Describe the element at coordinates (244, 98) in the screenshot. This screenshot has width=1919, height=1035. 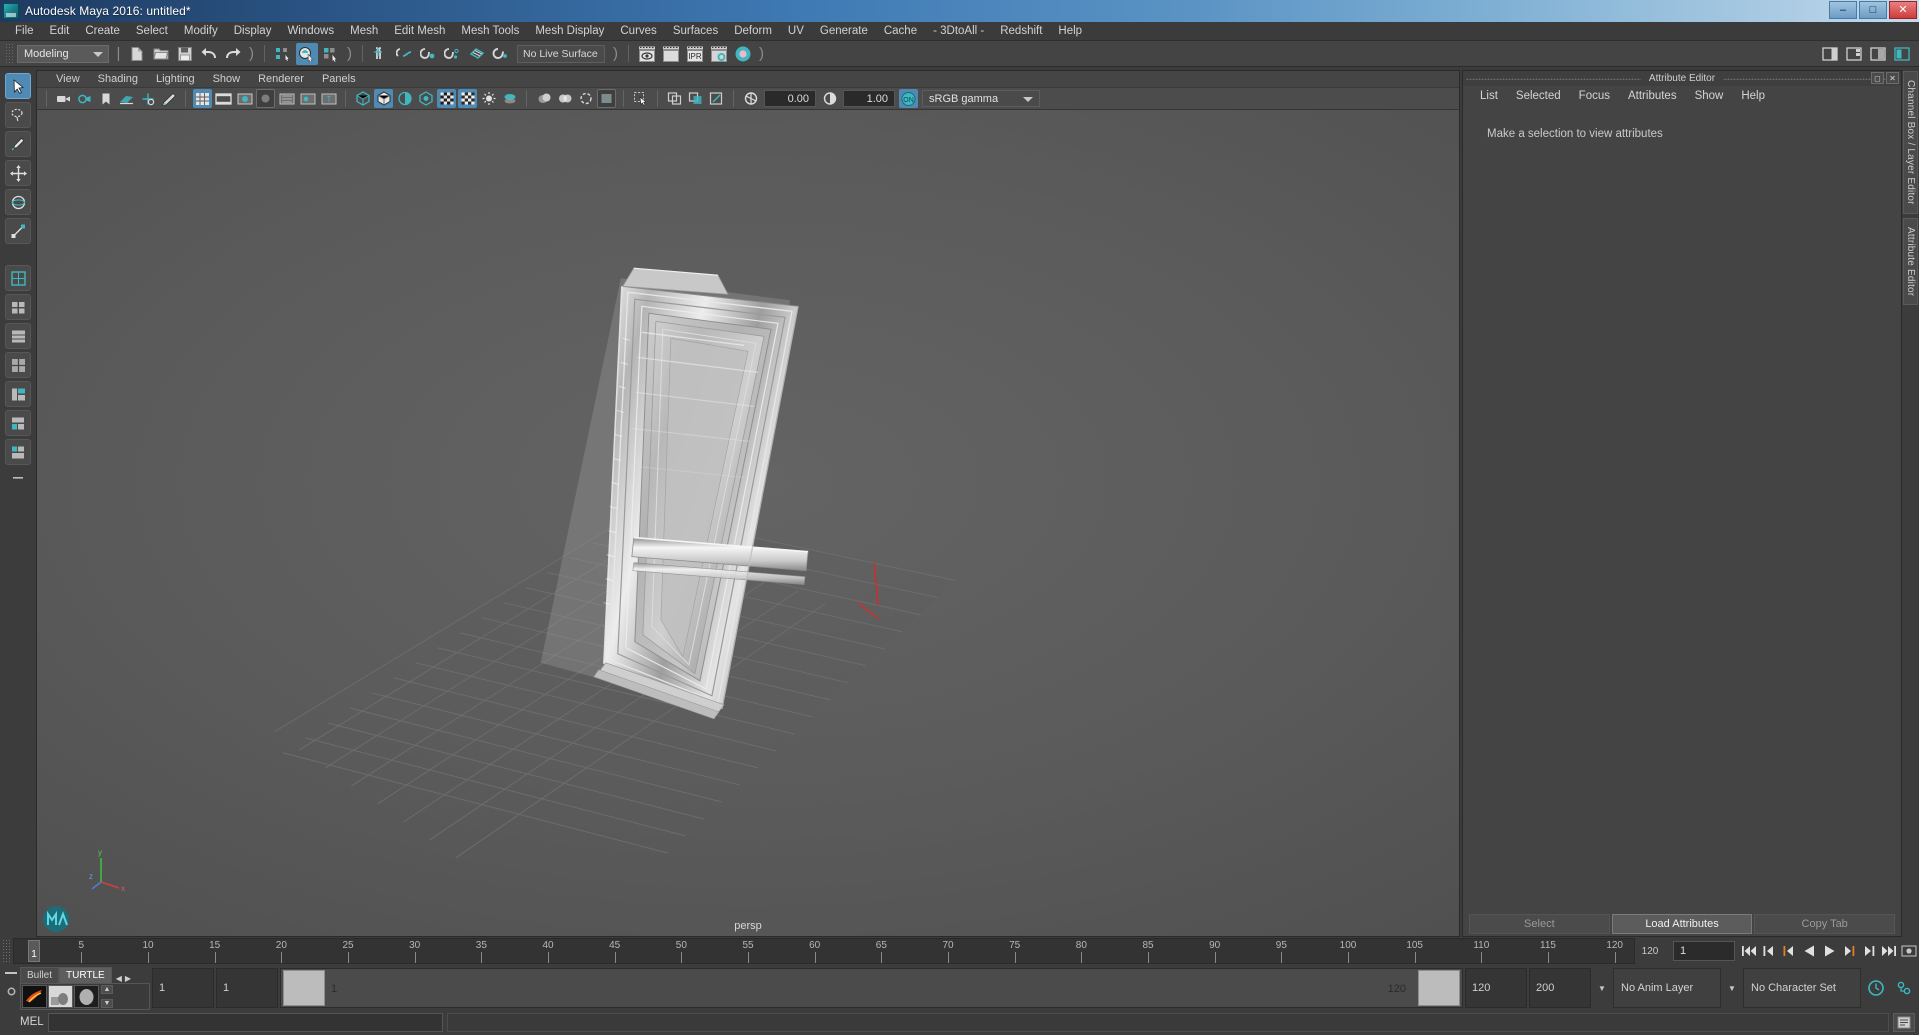
I see `resolution-gate-icon` at that location.